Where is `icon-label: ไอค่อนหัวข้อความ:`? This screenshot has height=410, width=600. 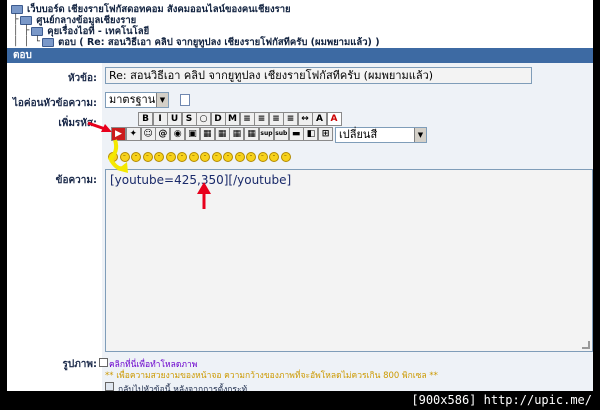 icon-label: ไอค่อนหัวข้อความ: is located at coordinates (54, 103).